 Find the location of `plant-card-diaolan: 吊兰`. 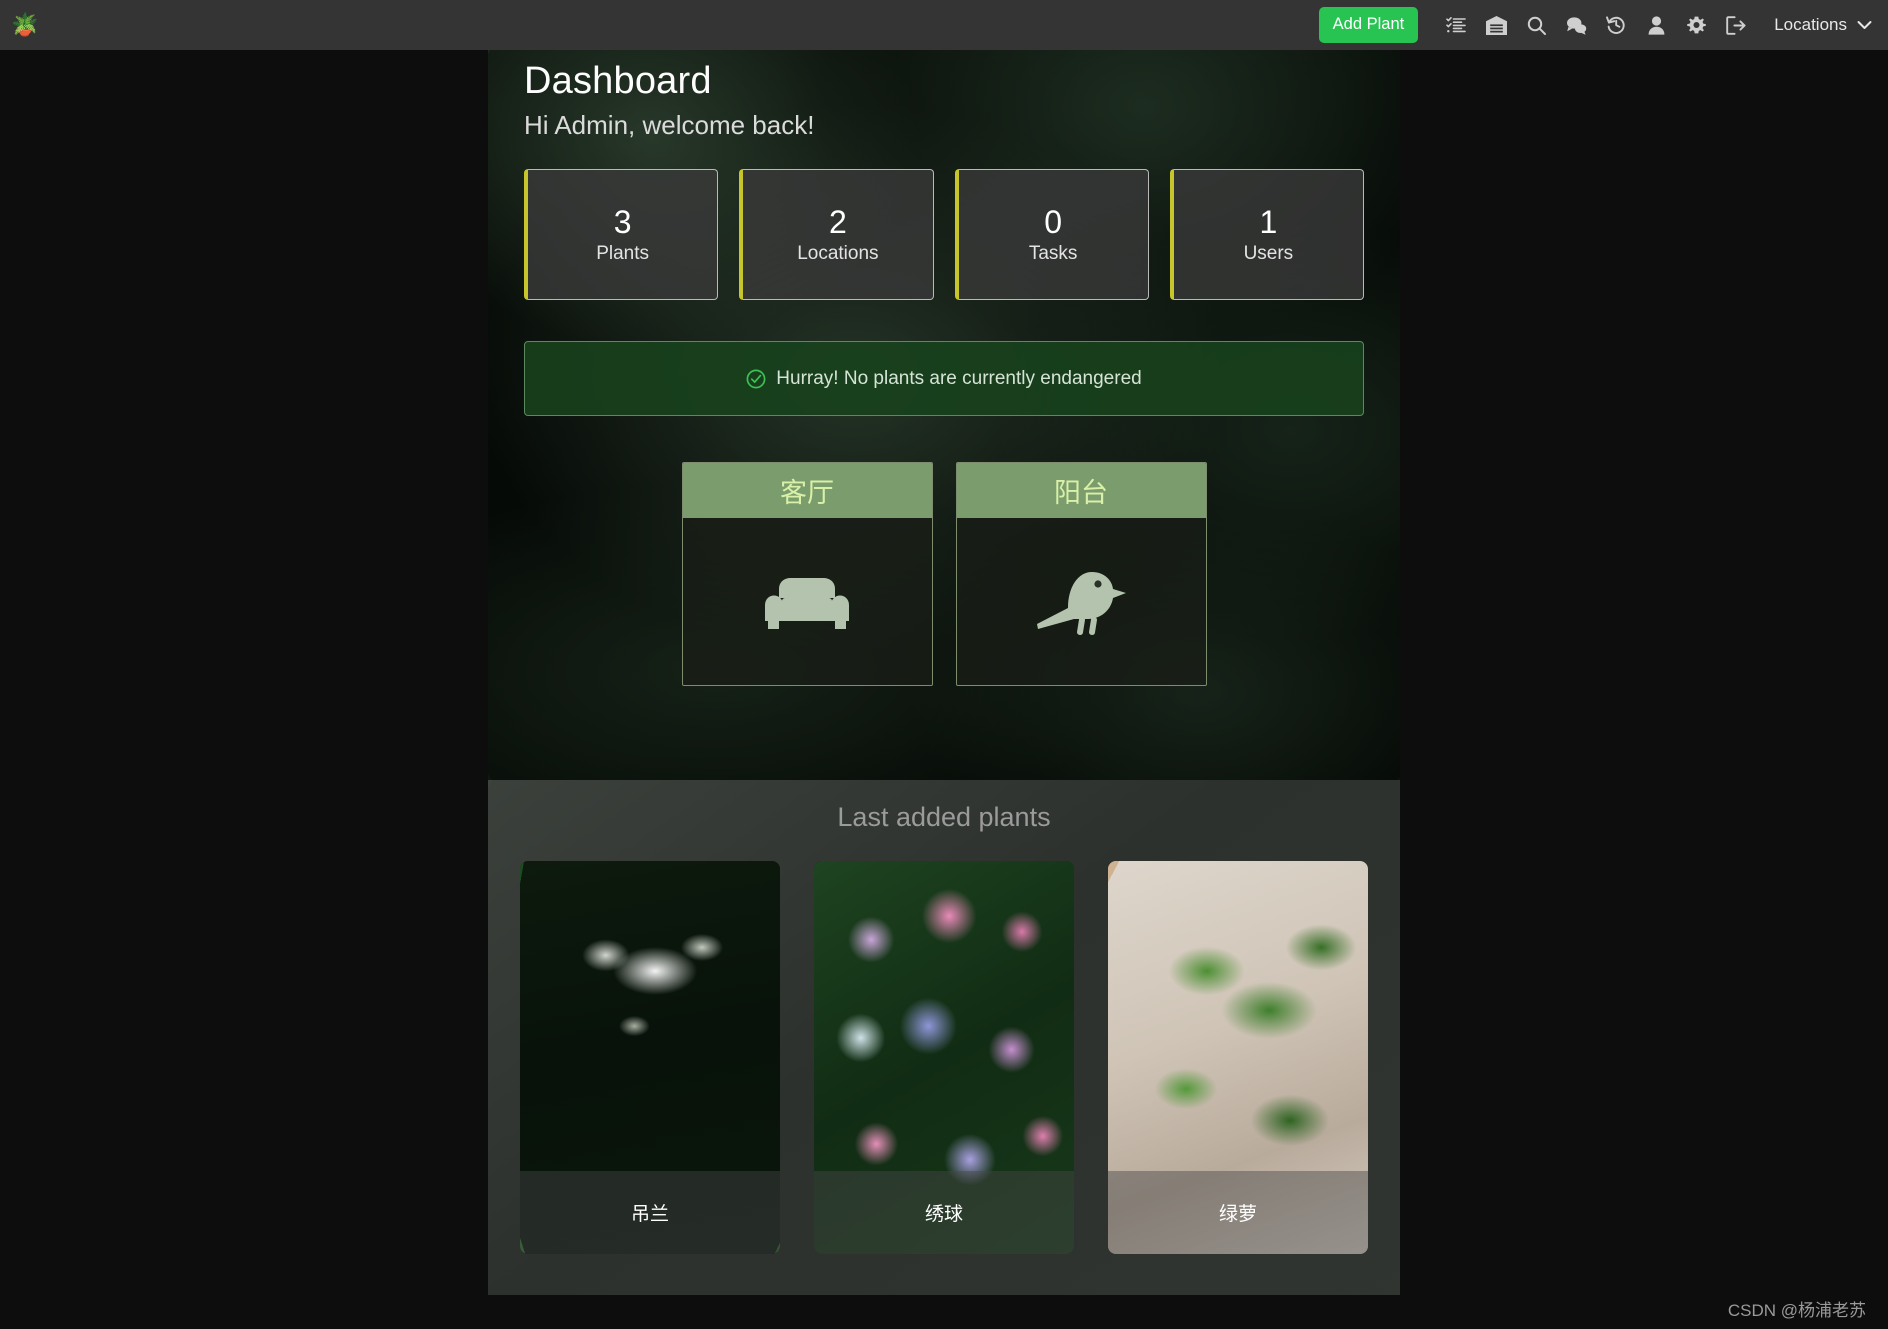

plant-card-diaolan: 吊兰 is located at coordinates (650, 1057).